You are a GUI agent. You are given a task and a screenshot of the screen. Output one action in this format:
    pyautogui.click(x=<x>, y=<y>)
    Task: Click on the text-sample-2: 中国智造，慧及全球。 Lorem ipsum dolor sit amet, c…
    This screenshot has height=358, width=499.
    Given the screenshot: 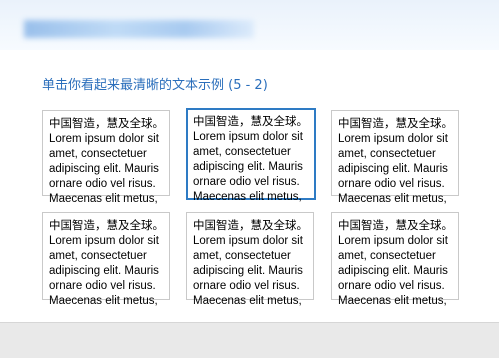 What is the action you would take?
    pyautogui.click(x=251, y=155)
    